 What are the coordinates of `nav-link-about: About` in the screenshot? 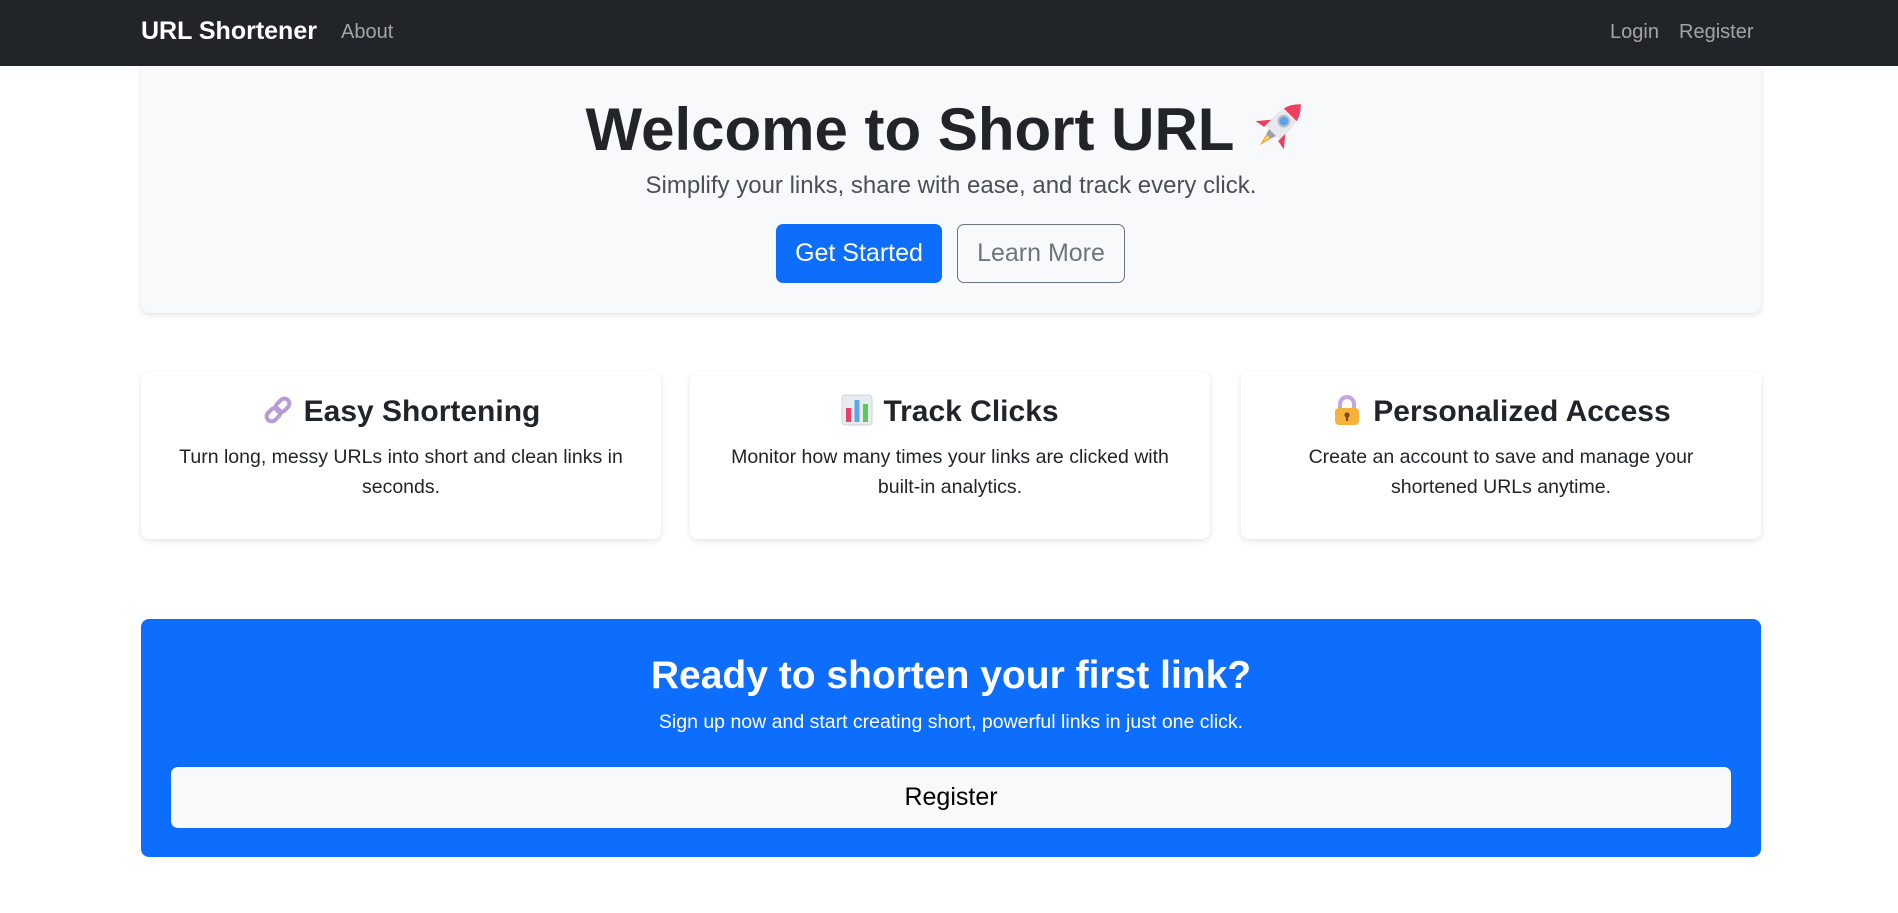 It's located at (367, 32).